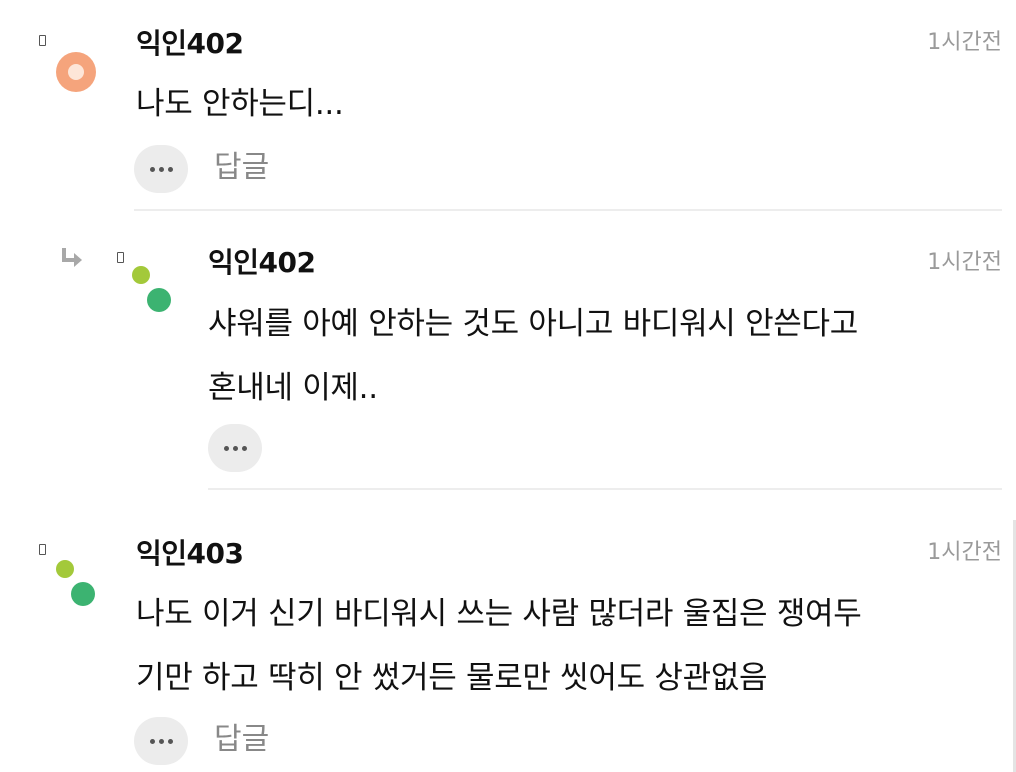 The image size is (1016, 772). I want to click on avatar-inner, so click(76, 72).